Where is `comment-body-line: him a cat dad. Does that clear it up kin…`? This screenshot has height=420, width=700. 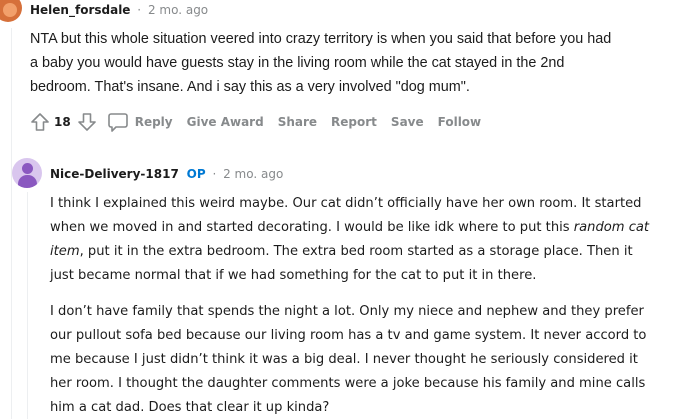 comment-body-line: him a cat dad. Does that clear it up kin… is located at coordinates (190, 407).